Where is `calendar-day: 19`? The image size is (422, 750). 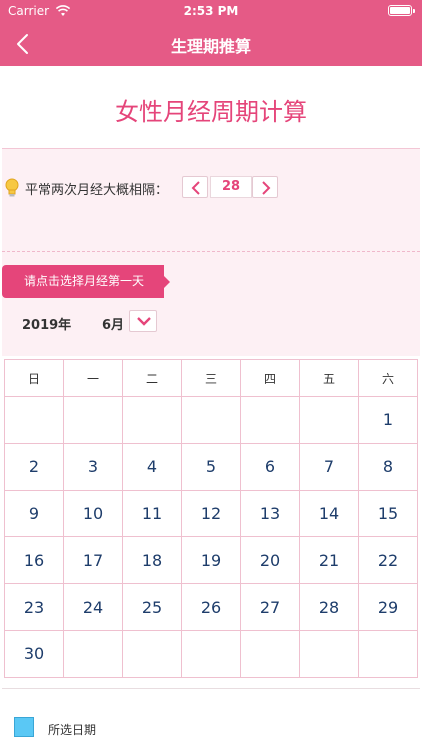 calendar-day: 19 is located at coordinates (211, 560).